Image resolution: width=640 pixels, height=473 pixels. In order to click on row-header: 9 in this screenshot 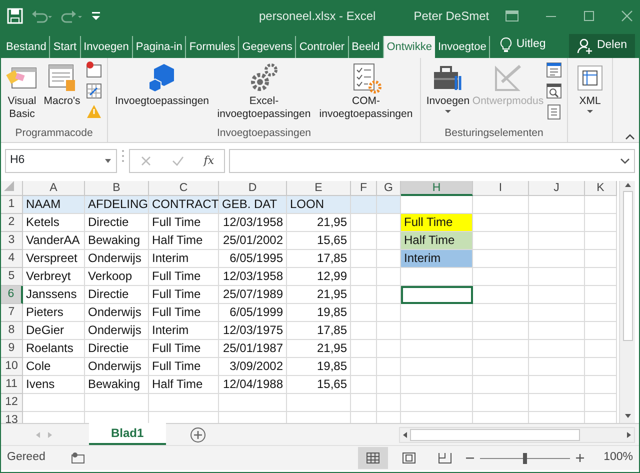, I will do `click(12, 349)`.